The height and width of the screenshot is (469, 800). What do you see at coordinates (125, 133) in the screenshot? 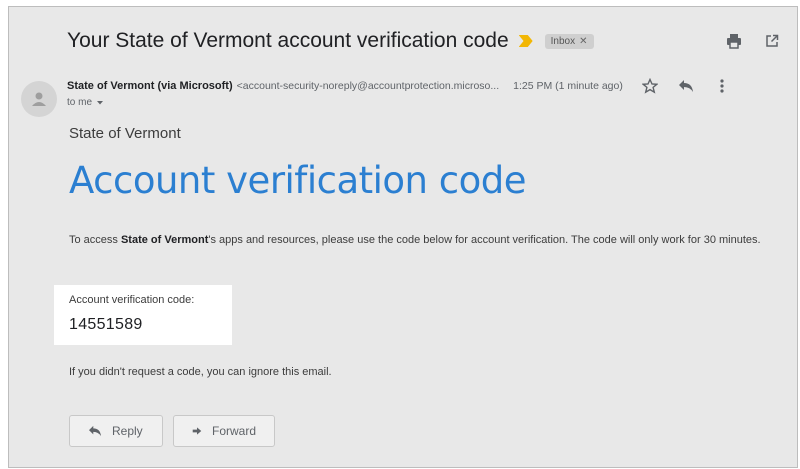
I see `organization-name: State of Vermont` at bounding box center [125, 133].